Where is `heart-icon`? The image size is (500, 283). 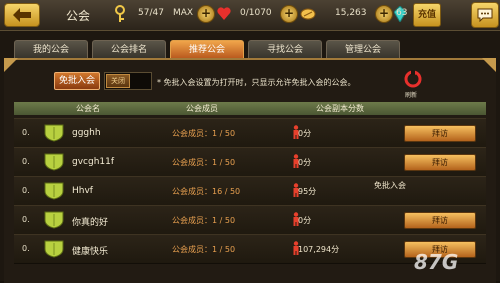 heart-icon is located at coordinates (224, 13).